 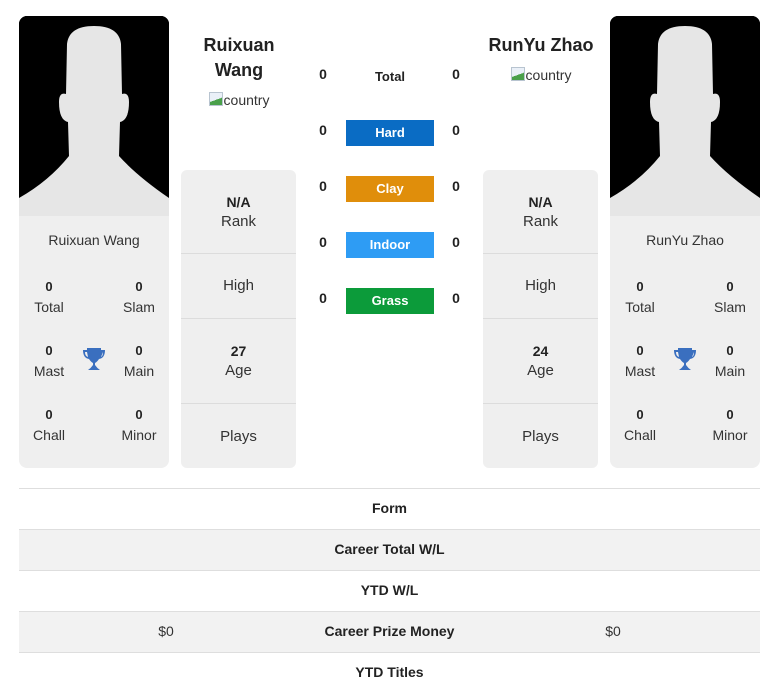 I want to click on high-row-left: High, so click(x=238, y=286).